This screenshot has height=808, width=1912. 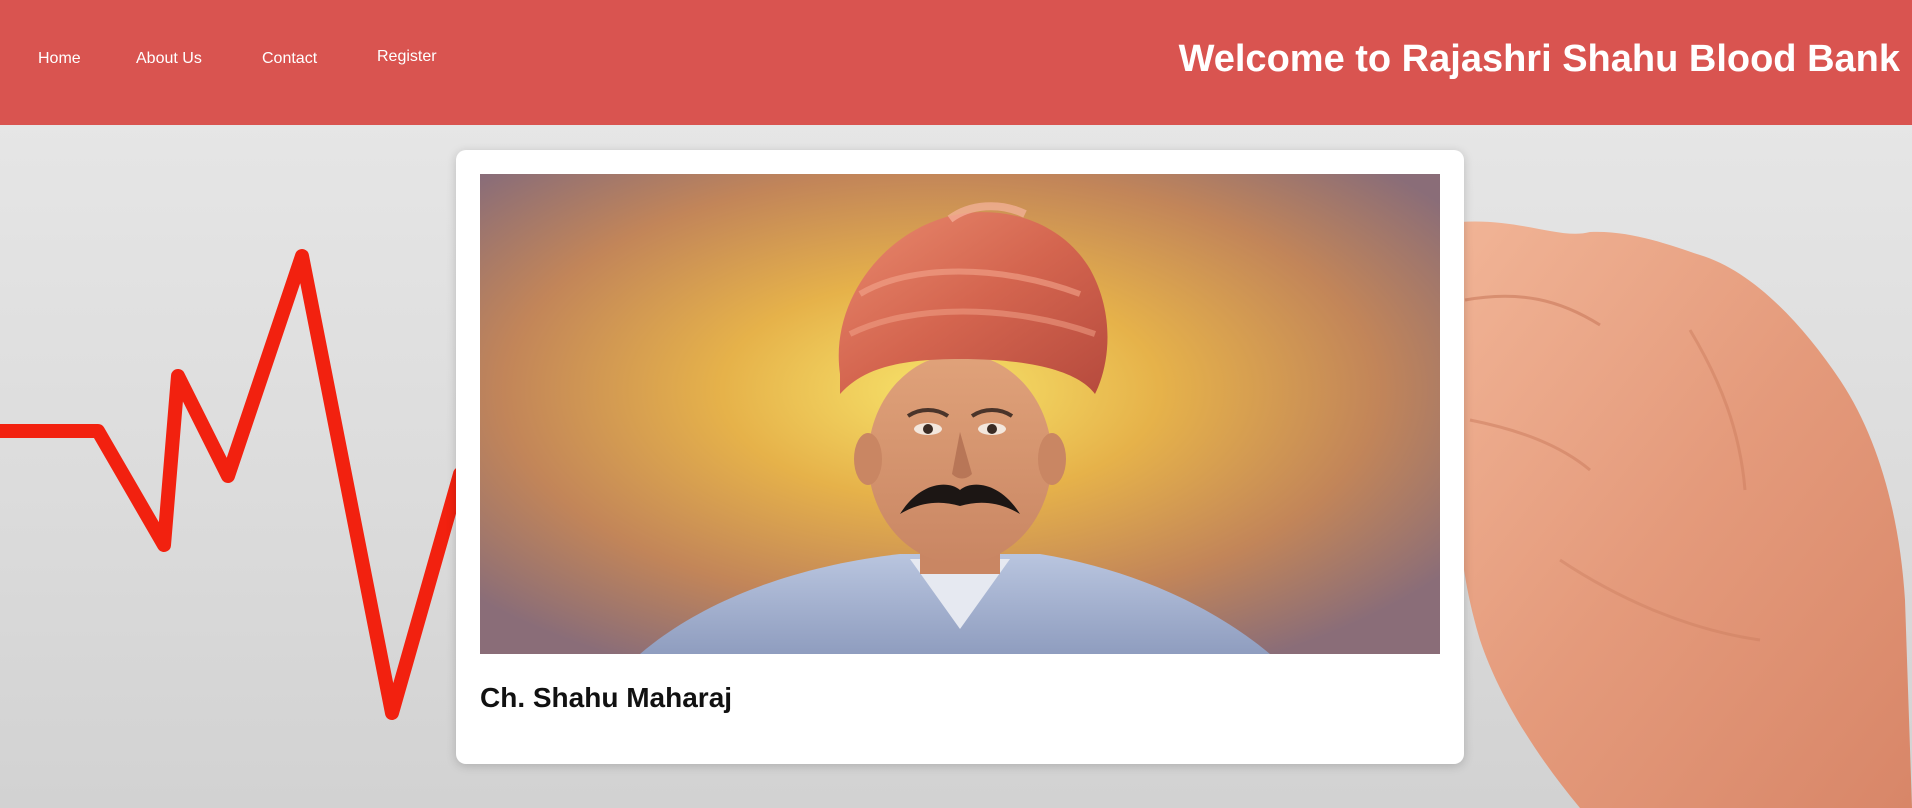 What do you see at coordinates (1539, 59) in the screenshot?
I see `site-title: Welcome to Rajashri Shahu Blood Bank` at bounding box center [1539, 59].